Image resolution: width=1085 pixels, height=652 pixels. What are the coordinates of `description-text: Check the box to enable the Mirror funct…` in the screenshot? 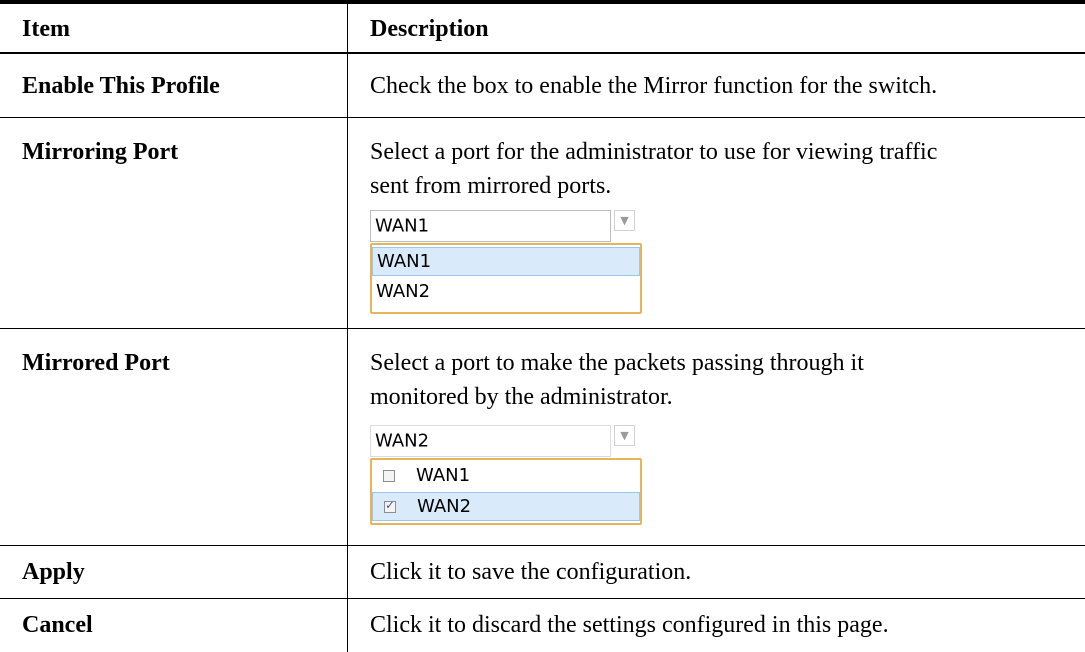 It's located at (654, 86).